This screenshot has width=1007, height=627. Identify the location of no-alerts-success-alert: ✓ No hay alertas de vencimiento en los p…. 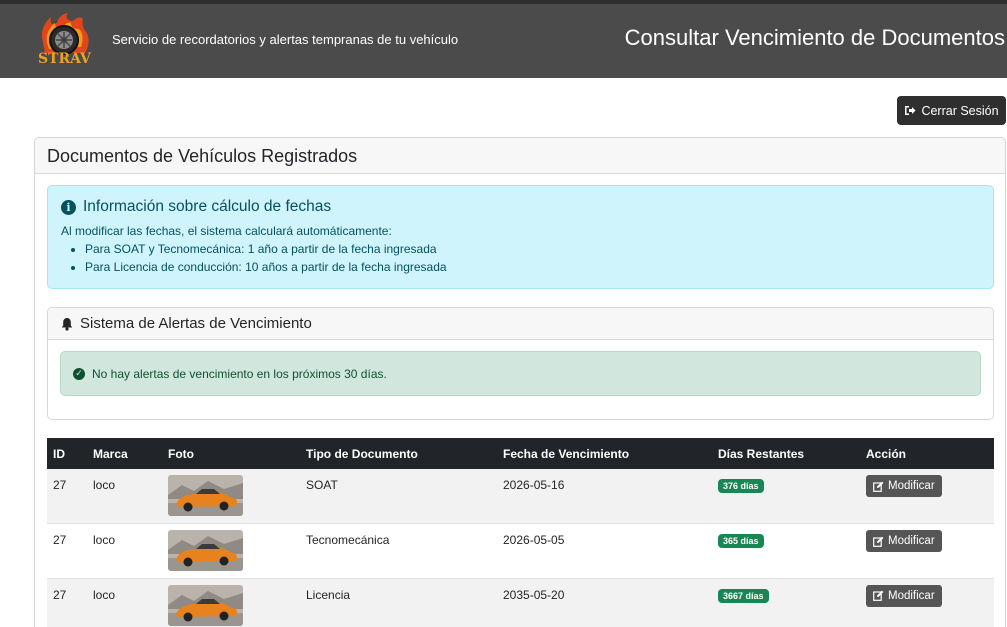
(520, 373).